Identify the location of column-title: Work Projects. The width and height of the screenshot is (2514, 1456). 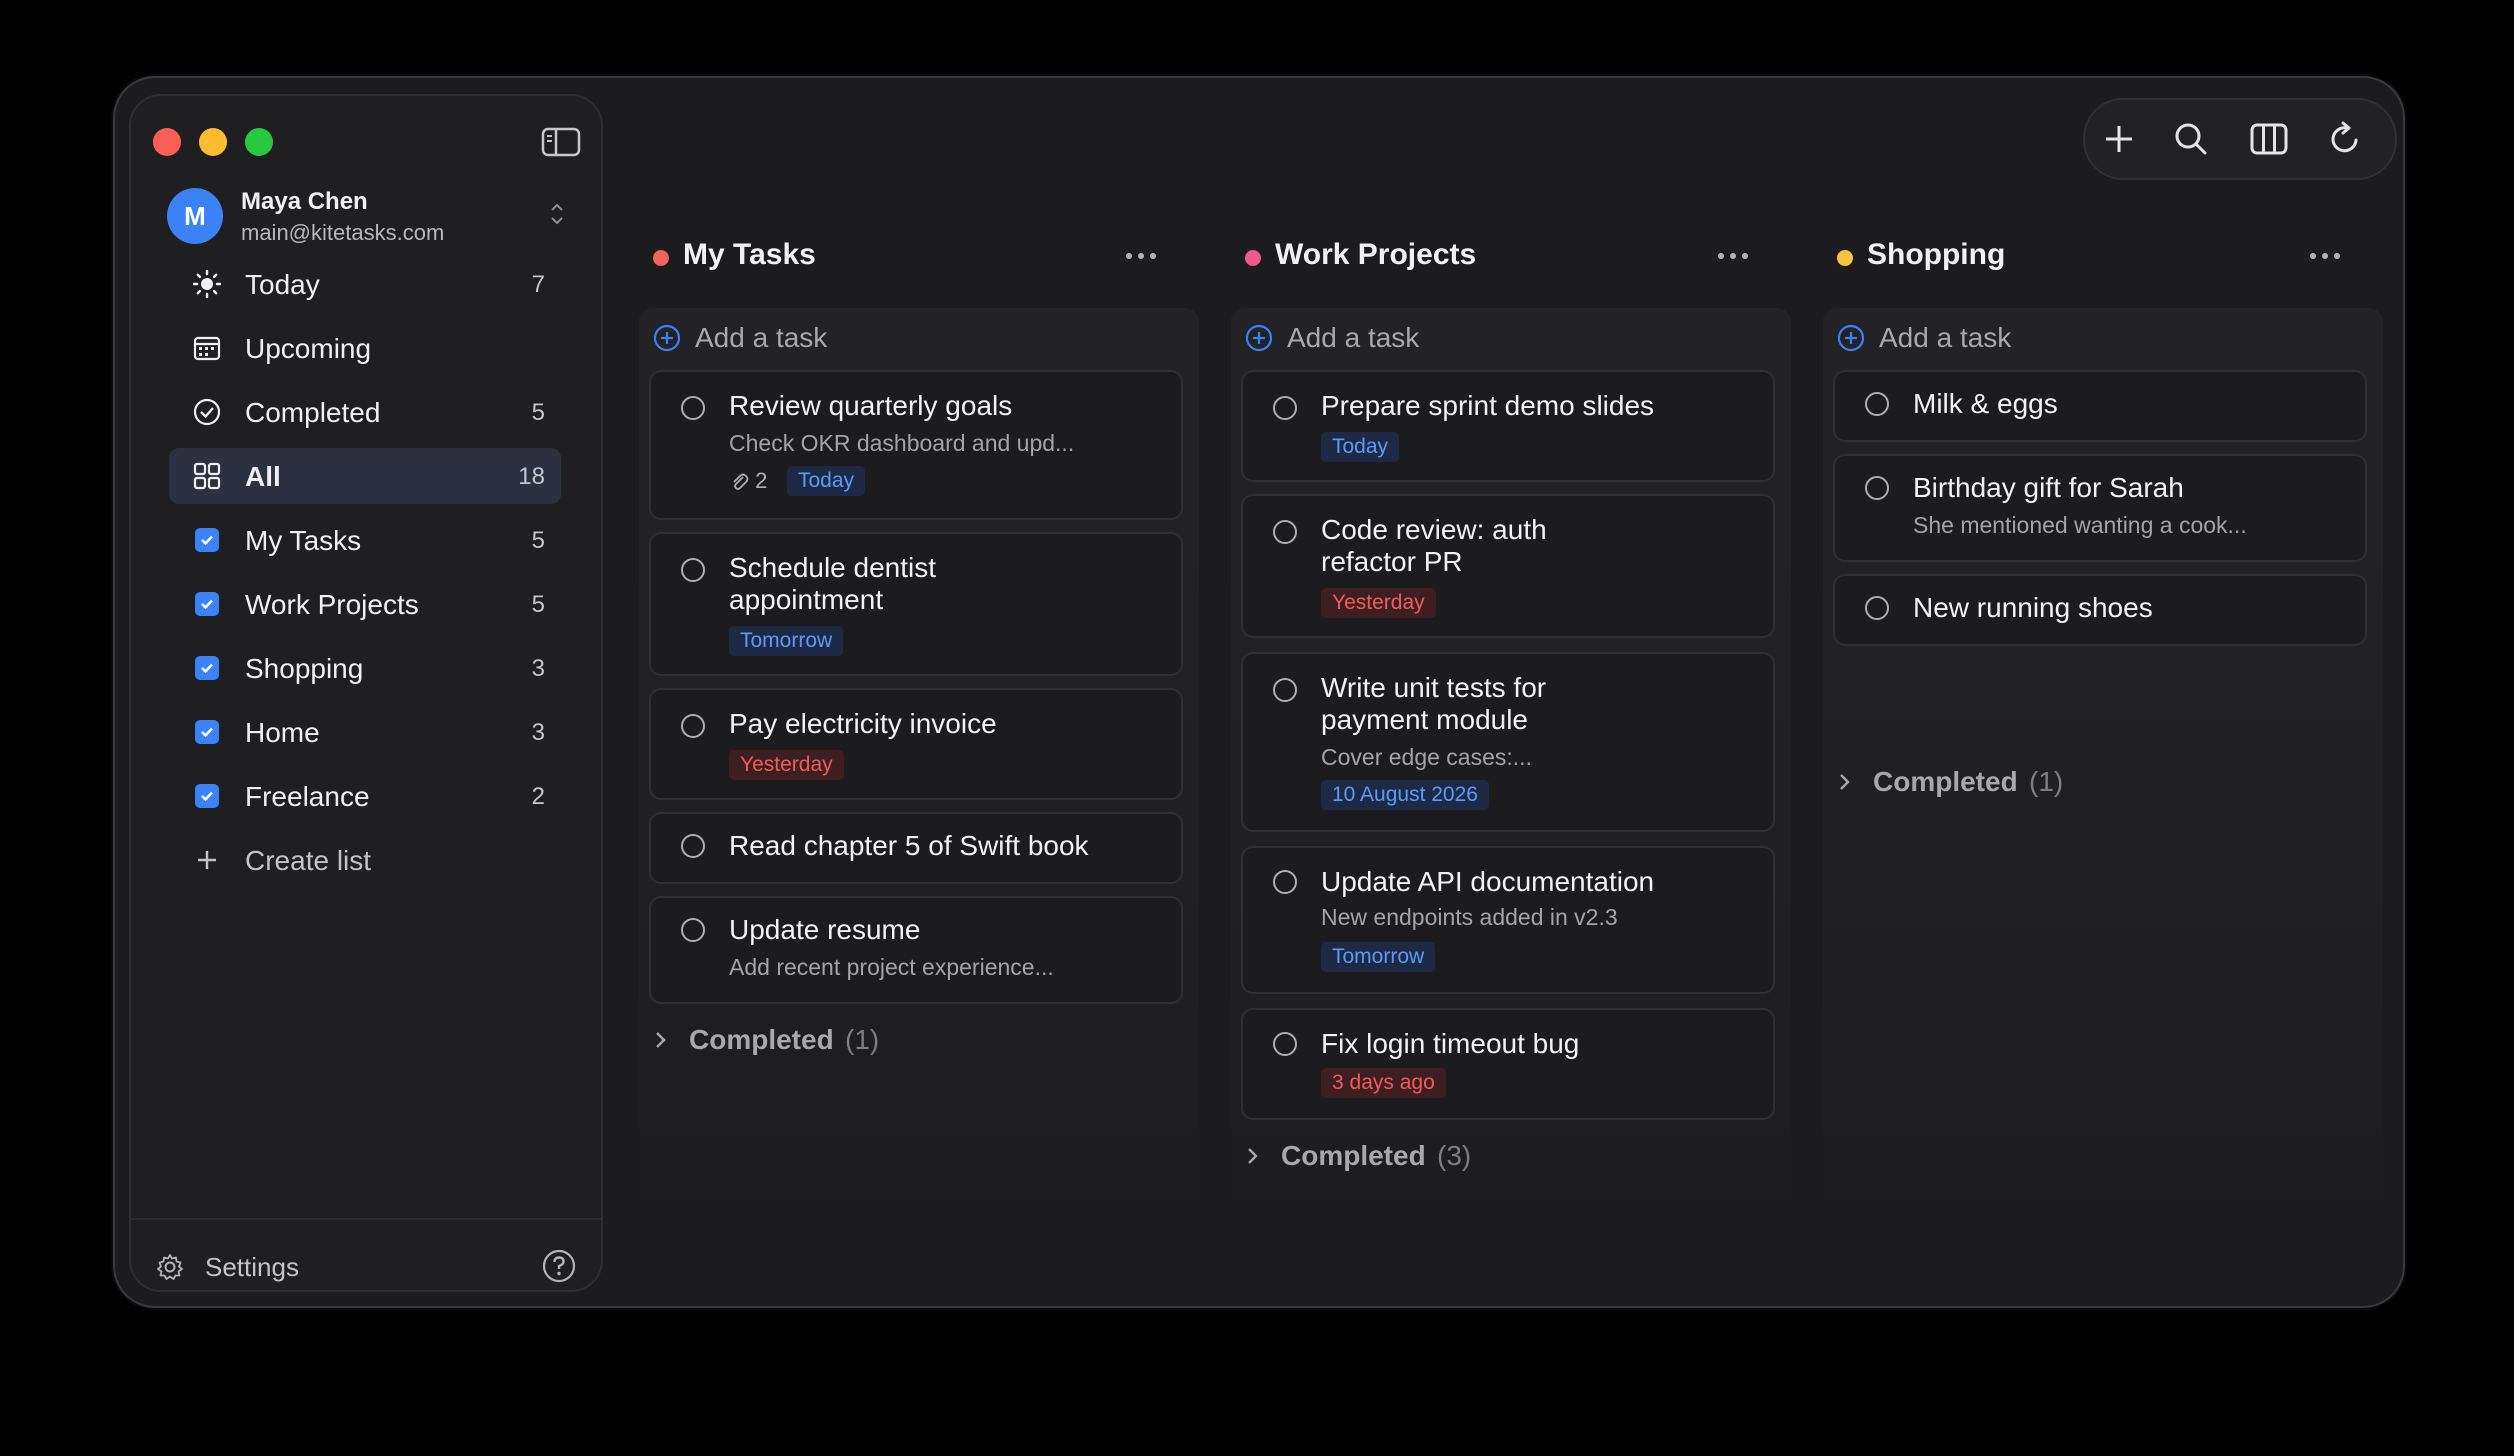
(1376, 254).